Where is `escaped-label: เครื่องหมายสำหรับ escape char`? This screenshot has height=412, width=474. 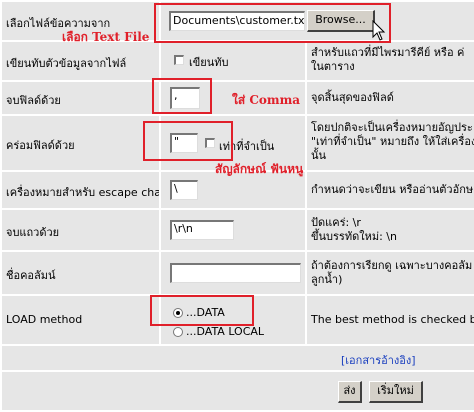 escaped-label: เครื่องหมายสำหรับ escape char is located at coordinates (82, 192).